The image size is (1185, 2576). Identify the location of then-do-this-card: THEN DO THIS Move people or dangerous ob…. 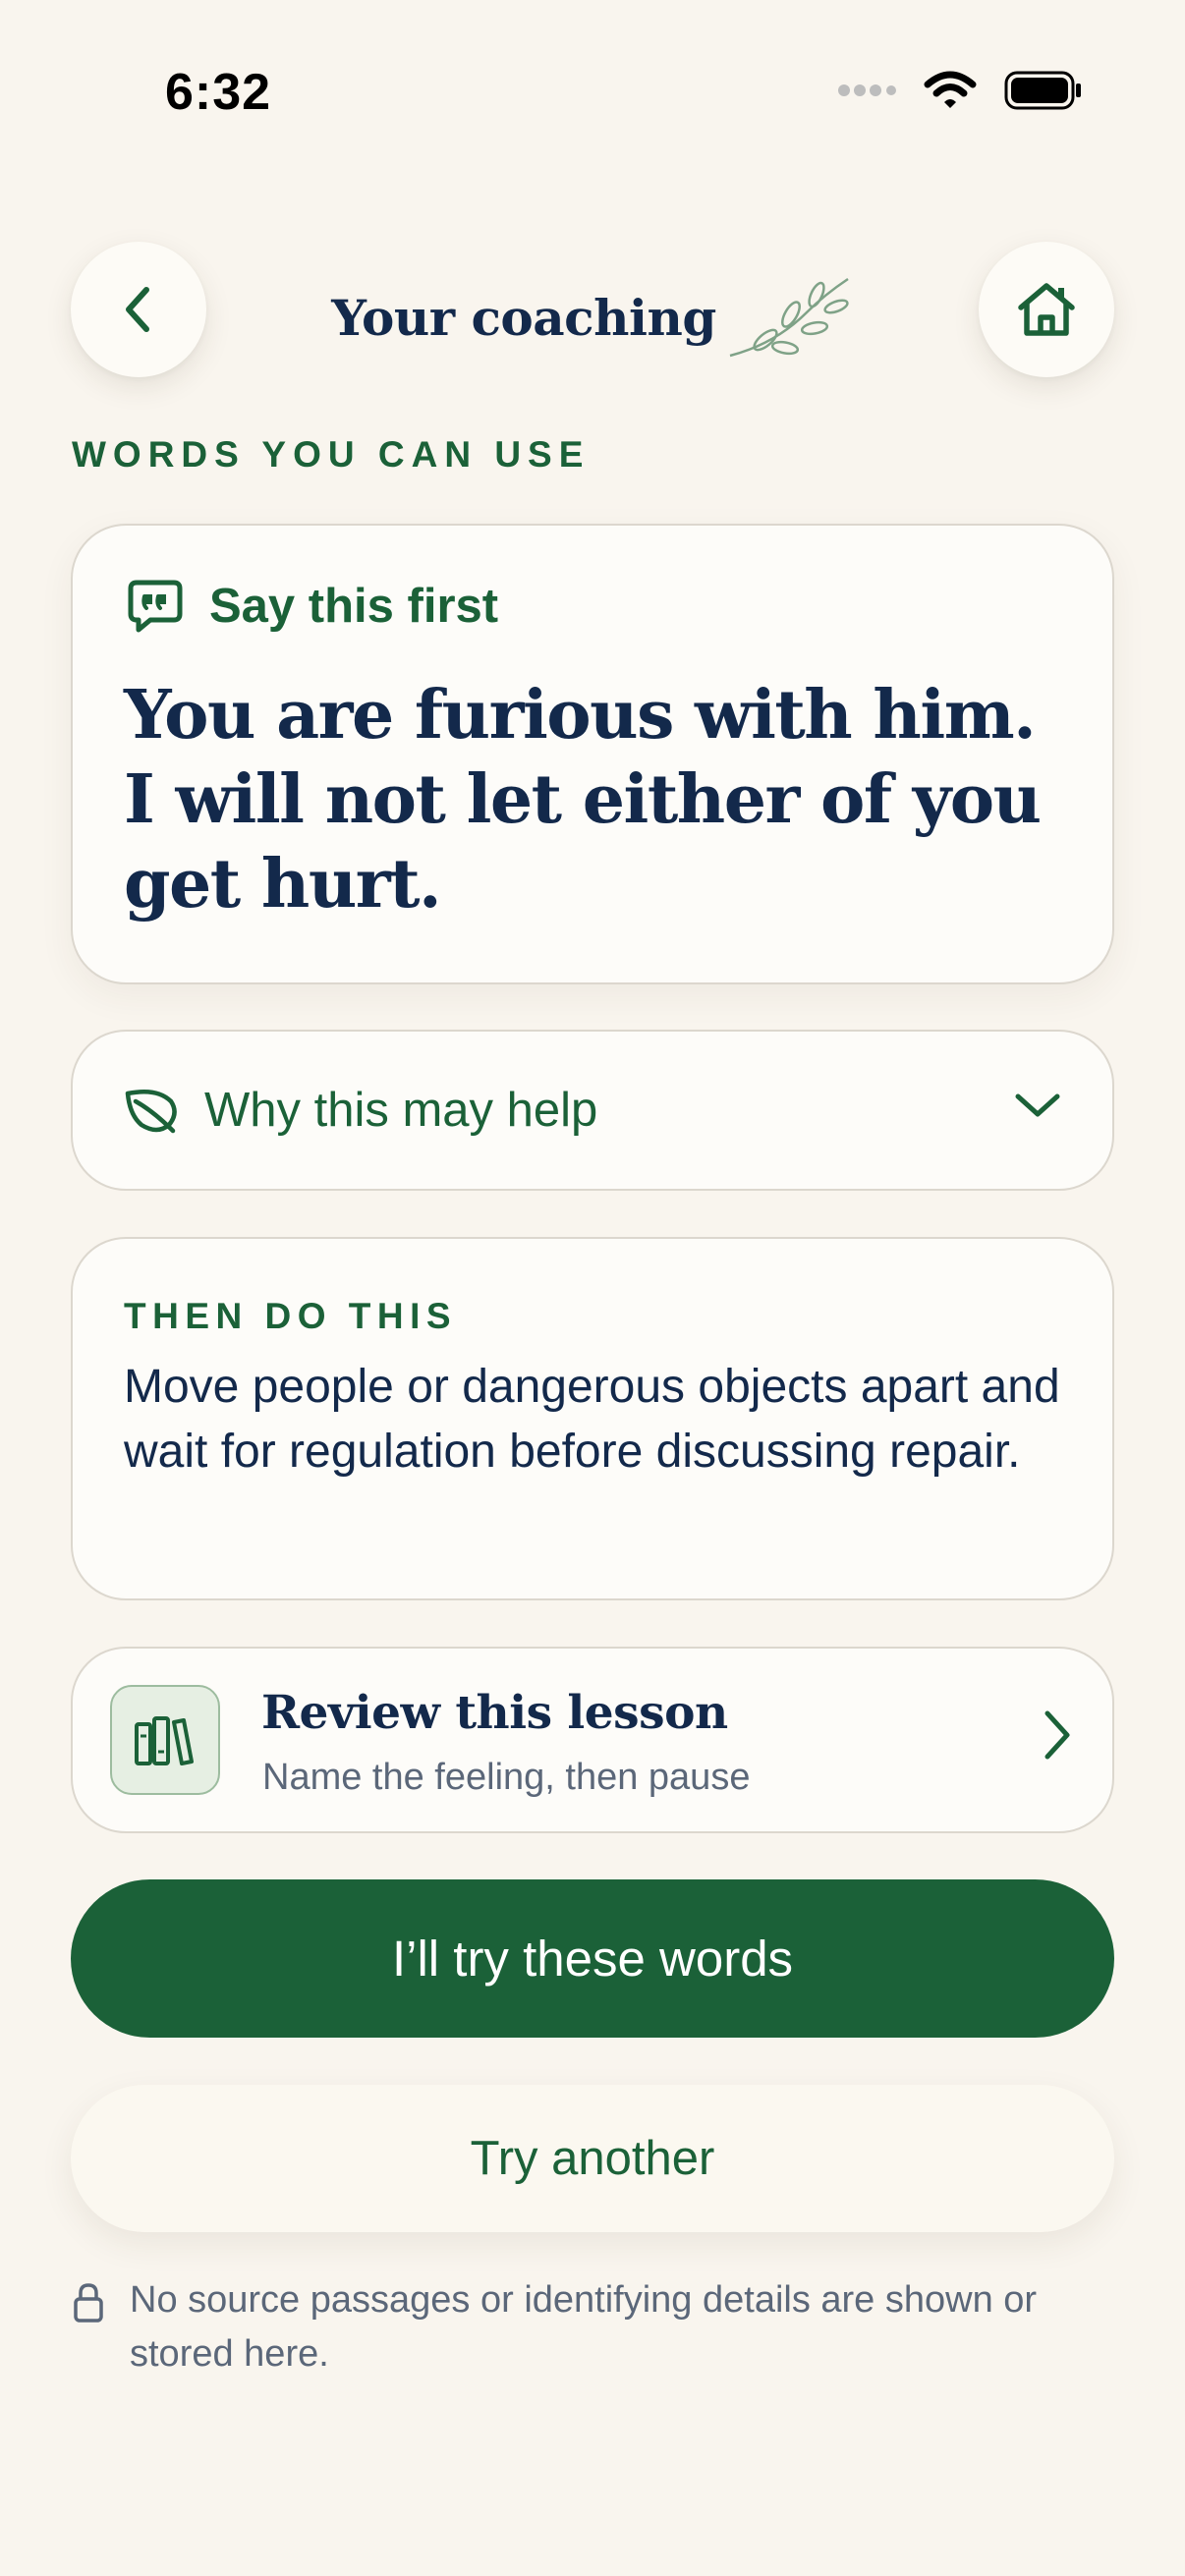
(592, 1418).